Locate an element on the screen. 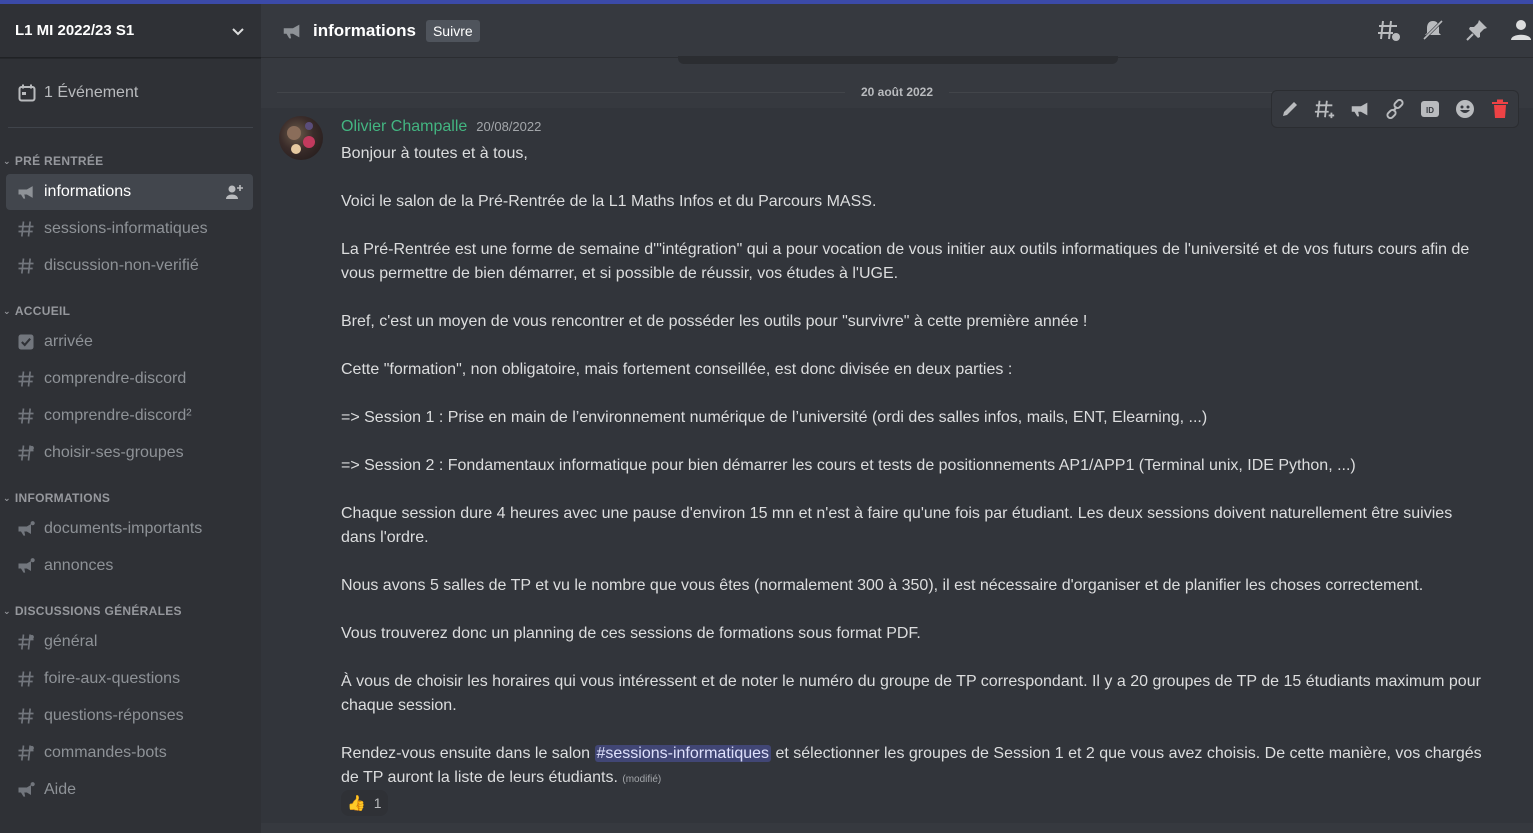 This screenshot has width=1533, height=833. channel-label: documents-importants is located at coordinates (123, 528).